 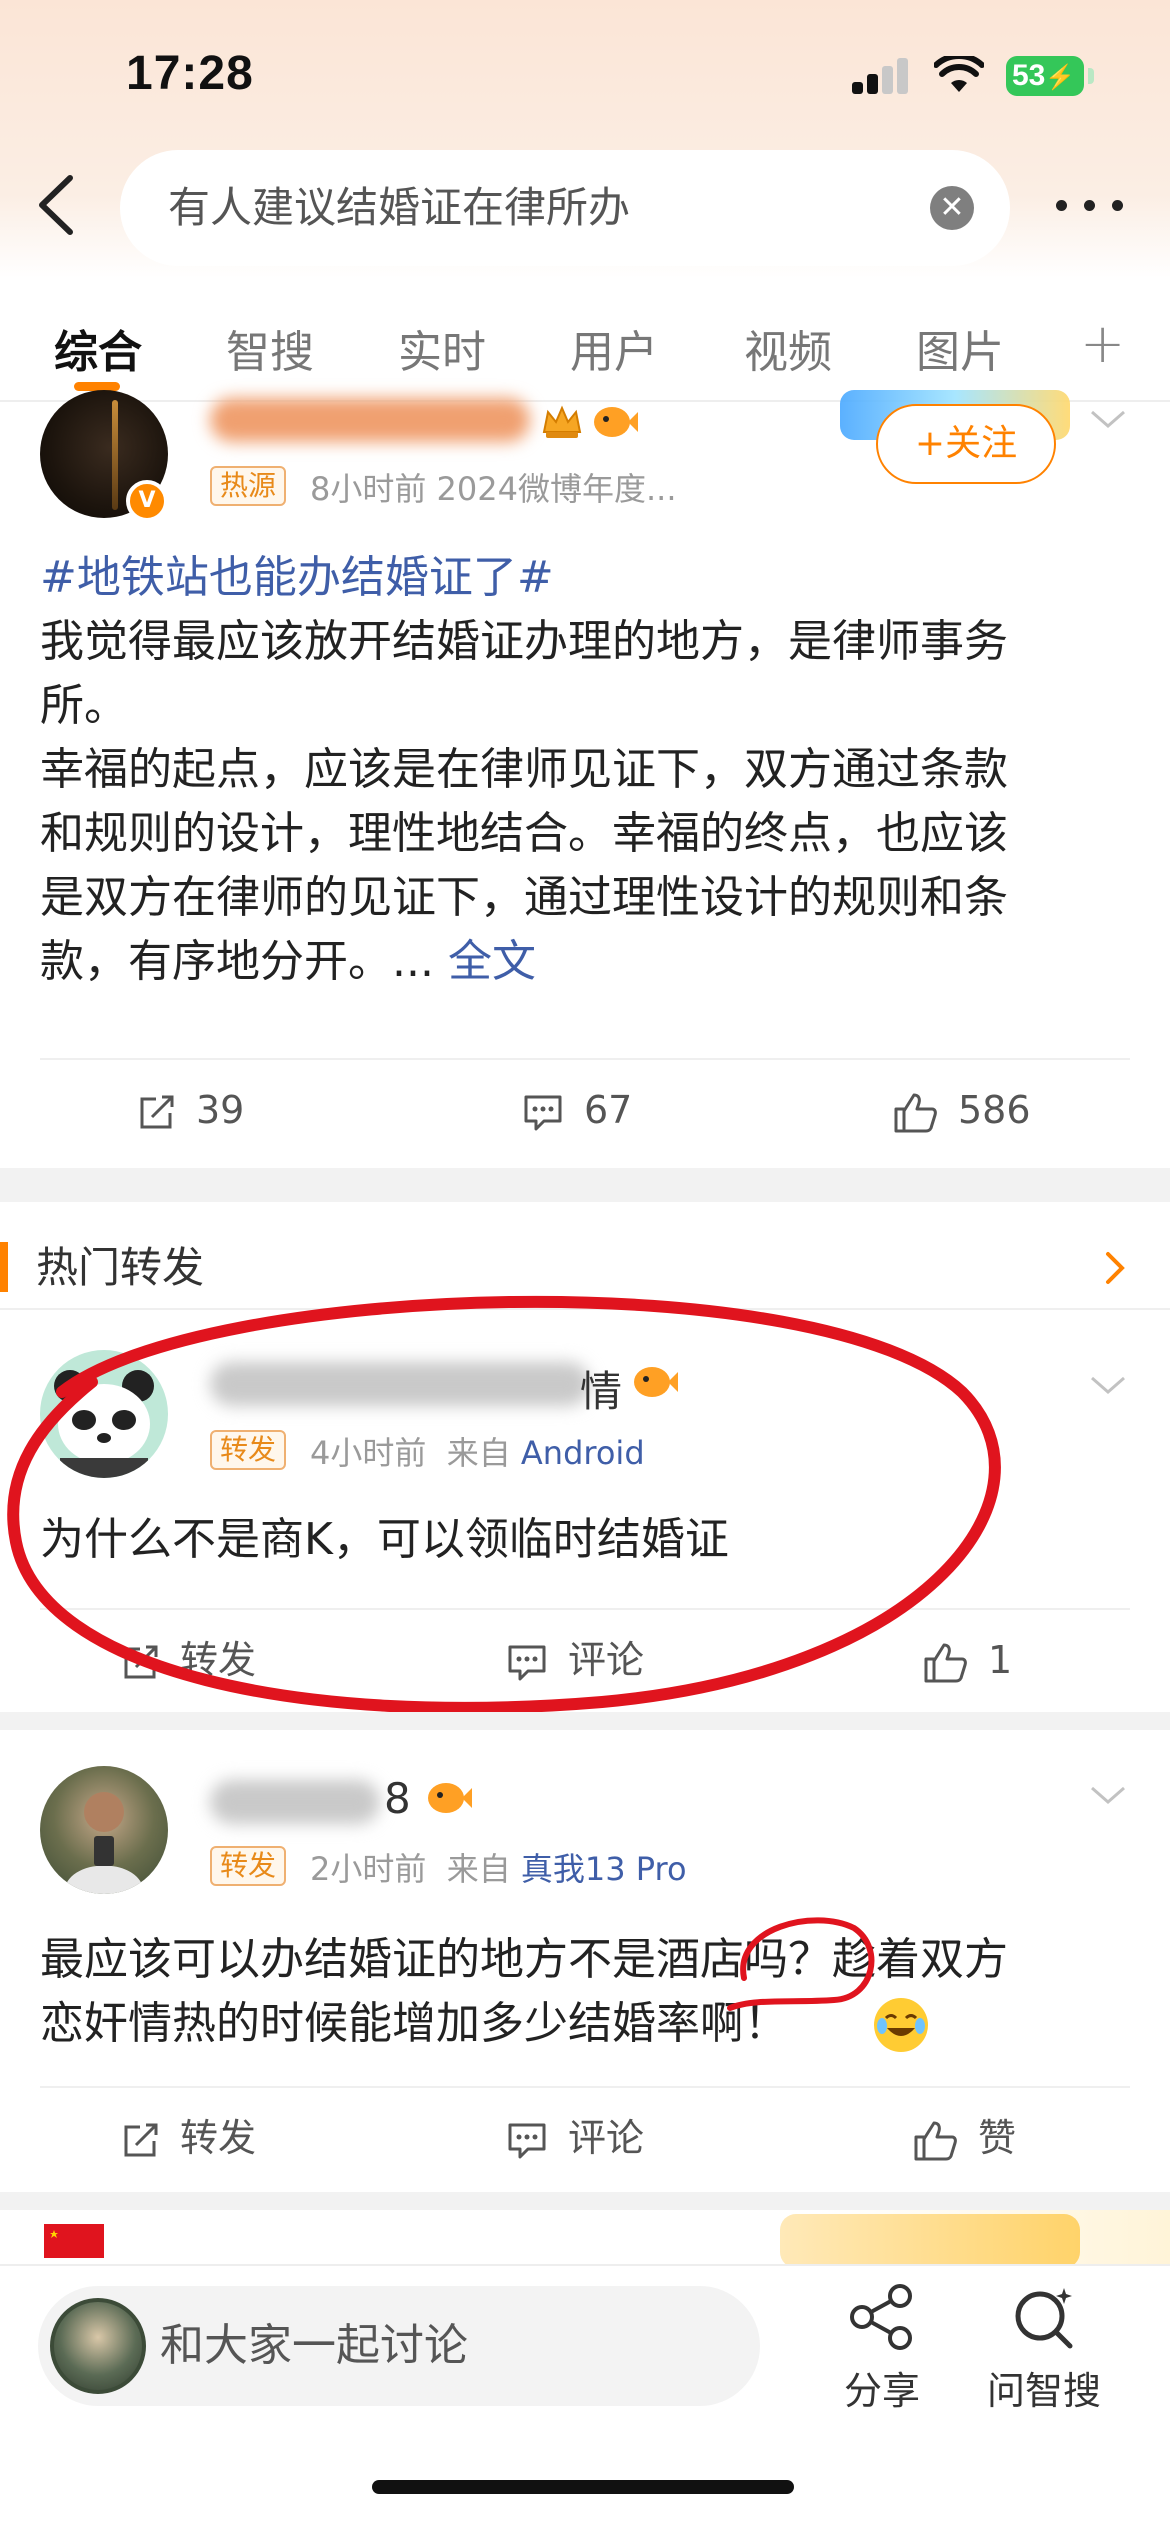 What do you see at coordinates (604, 1869) in the screenshot?
I see `repost2-source: 真我13 Pro` at bounding box center [604, 1869].